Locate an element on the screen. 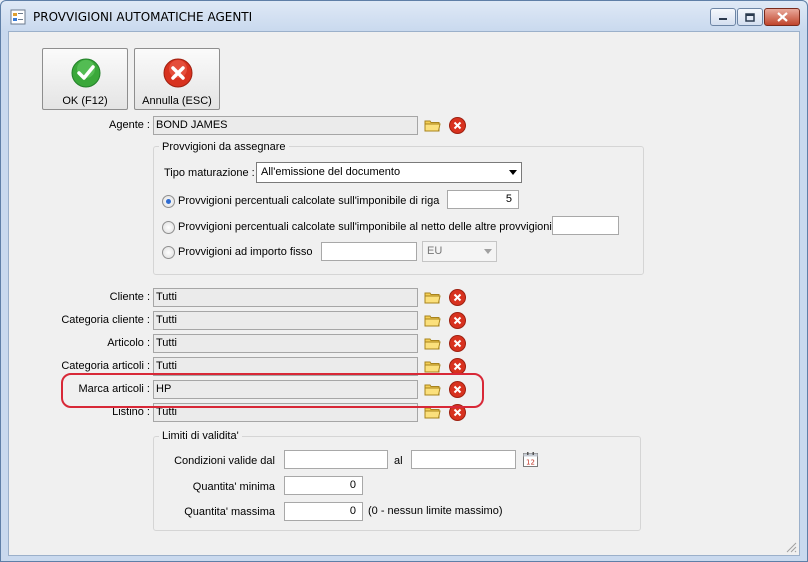 This screenshot has width=808, height=562. minimize-icon is located at coordinates (723, 19).